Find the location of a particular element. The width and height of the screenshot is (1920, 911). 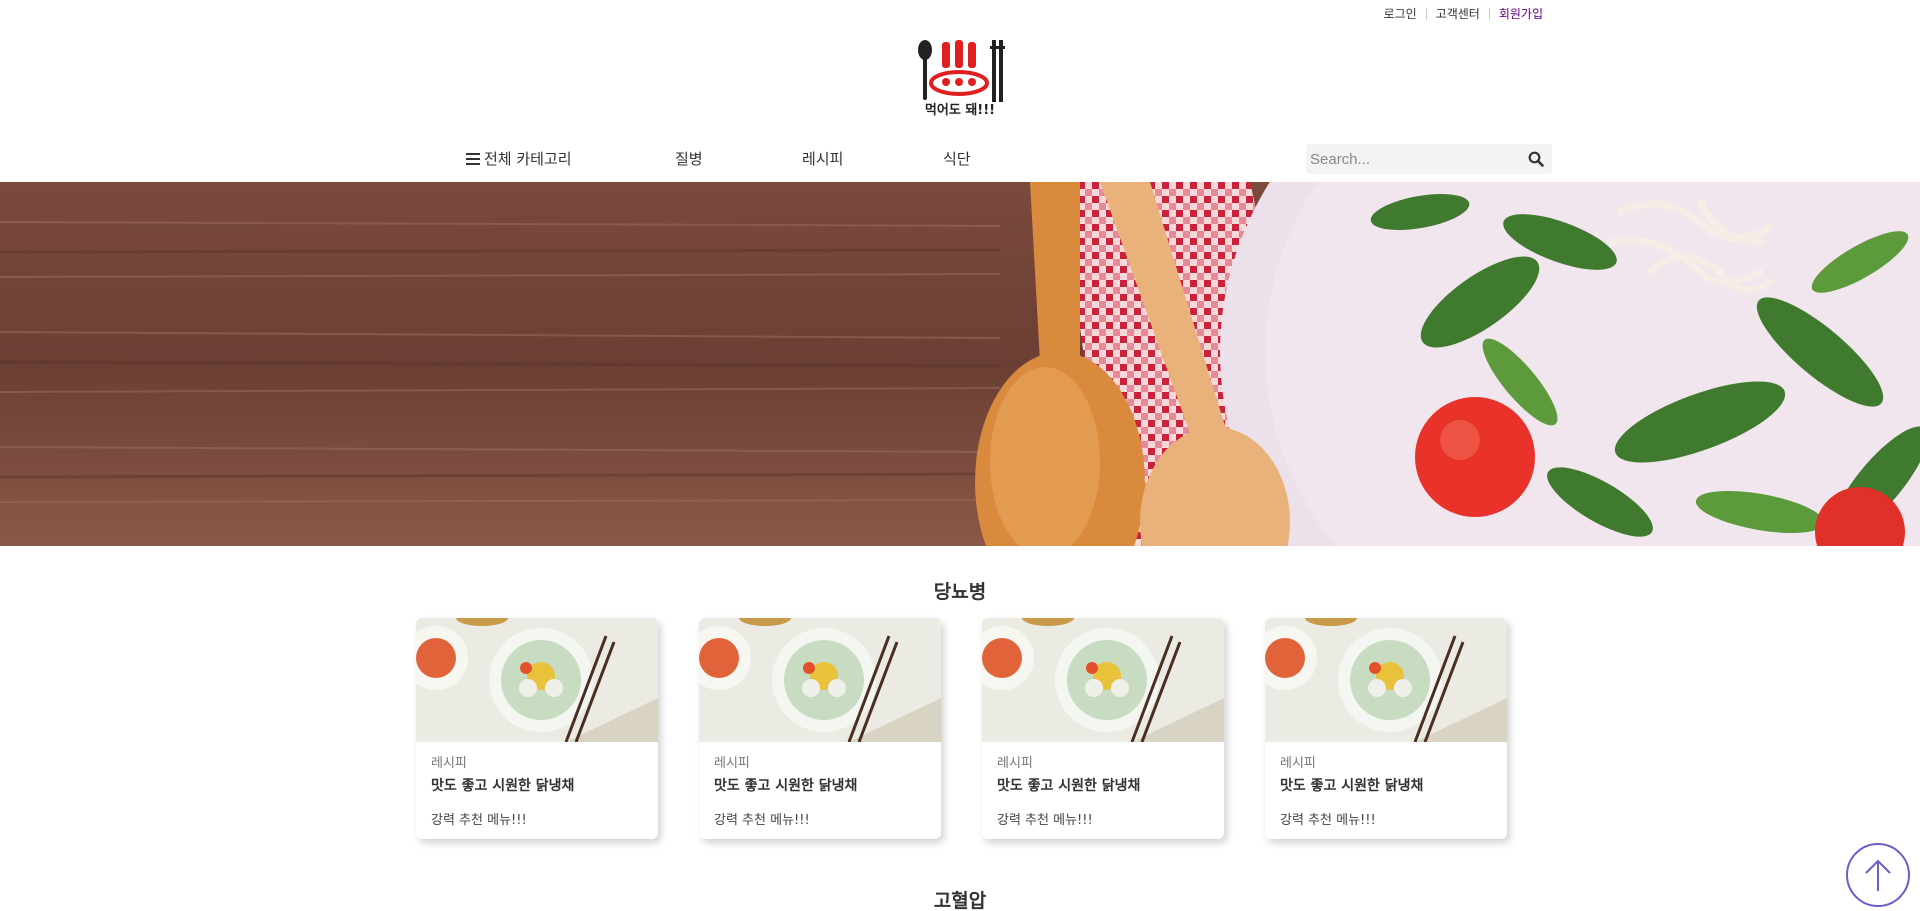

nav-disease: 질병 is located at coordinates (689, 158).